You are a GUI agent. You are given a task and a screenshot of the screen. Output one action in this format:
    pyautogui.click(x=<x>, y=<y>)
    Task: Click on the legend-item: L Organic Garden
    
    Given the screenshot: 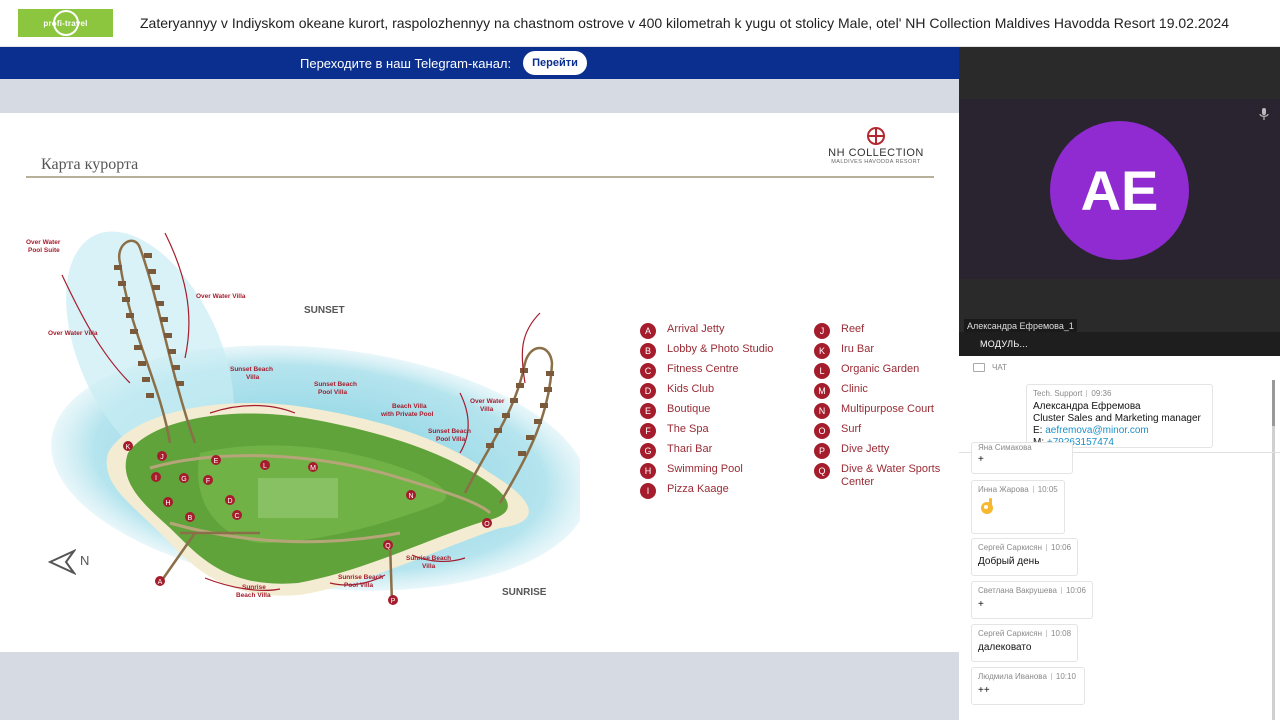 What is the action you would take?
    pyautogui.click(x=885, y=373)
    